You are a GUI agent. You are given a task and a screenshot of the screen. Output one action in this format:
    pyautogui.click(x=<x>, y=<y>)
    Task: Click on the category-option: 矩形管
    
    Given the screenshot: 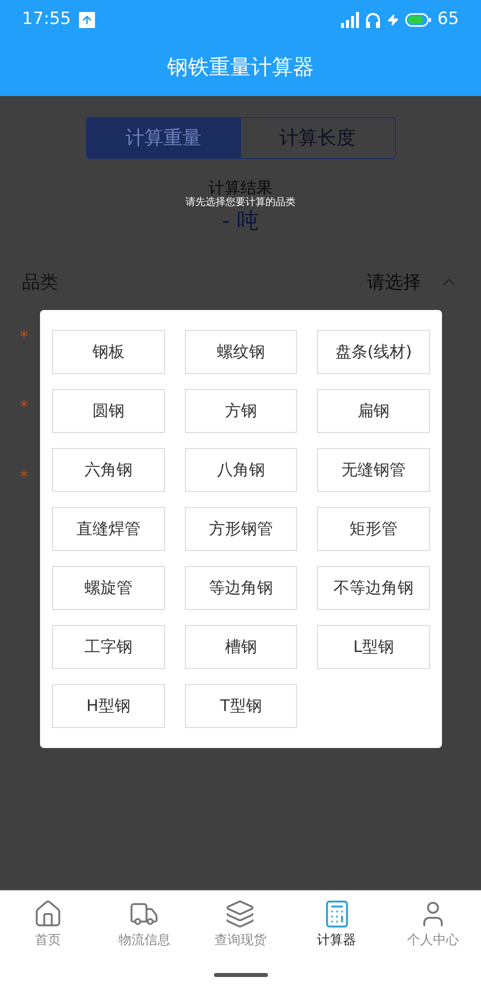 What is the action you would take?
    pyautogui.click(x=373, y=529)
    